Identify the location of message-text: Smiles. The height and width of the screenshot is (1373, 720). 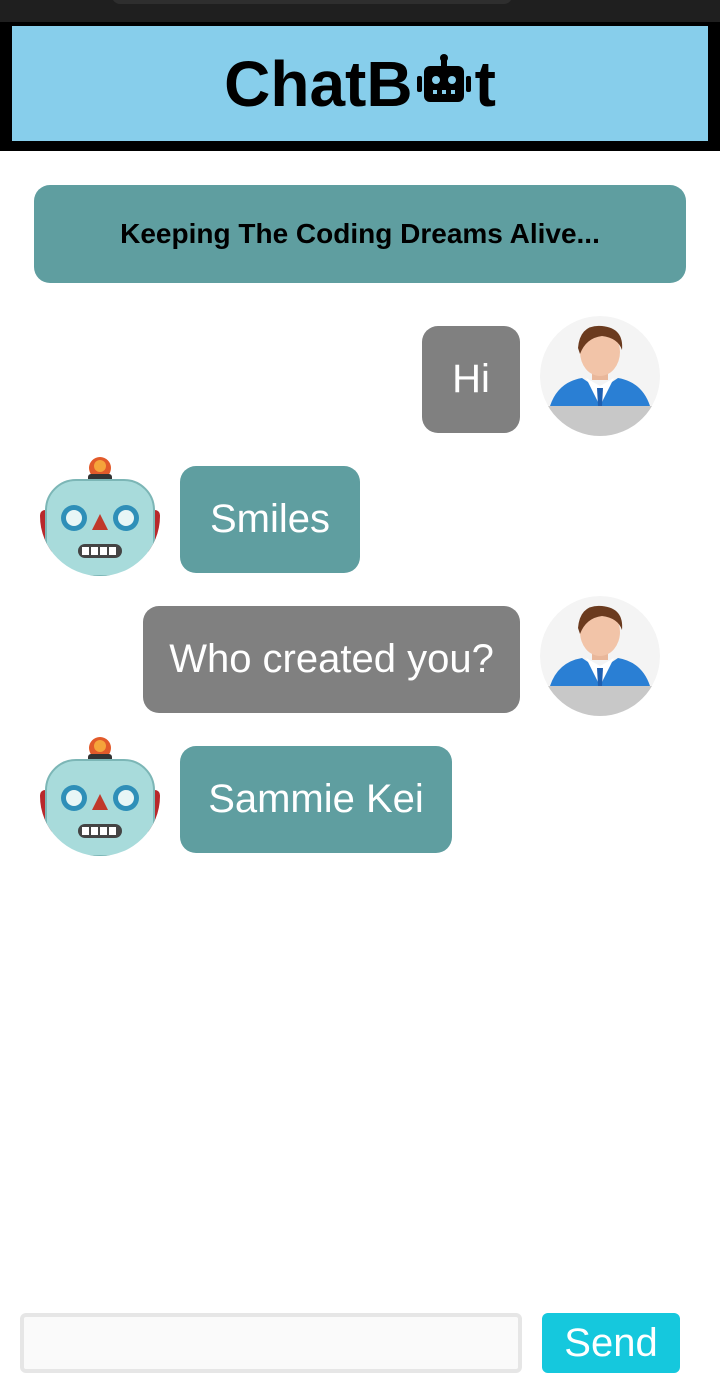
(270, 519).